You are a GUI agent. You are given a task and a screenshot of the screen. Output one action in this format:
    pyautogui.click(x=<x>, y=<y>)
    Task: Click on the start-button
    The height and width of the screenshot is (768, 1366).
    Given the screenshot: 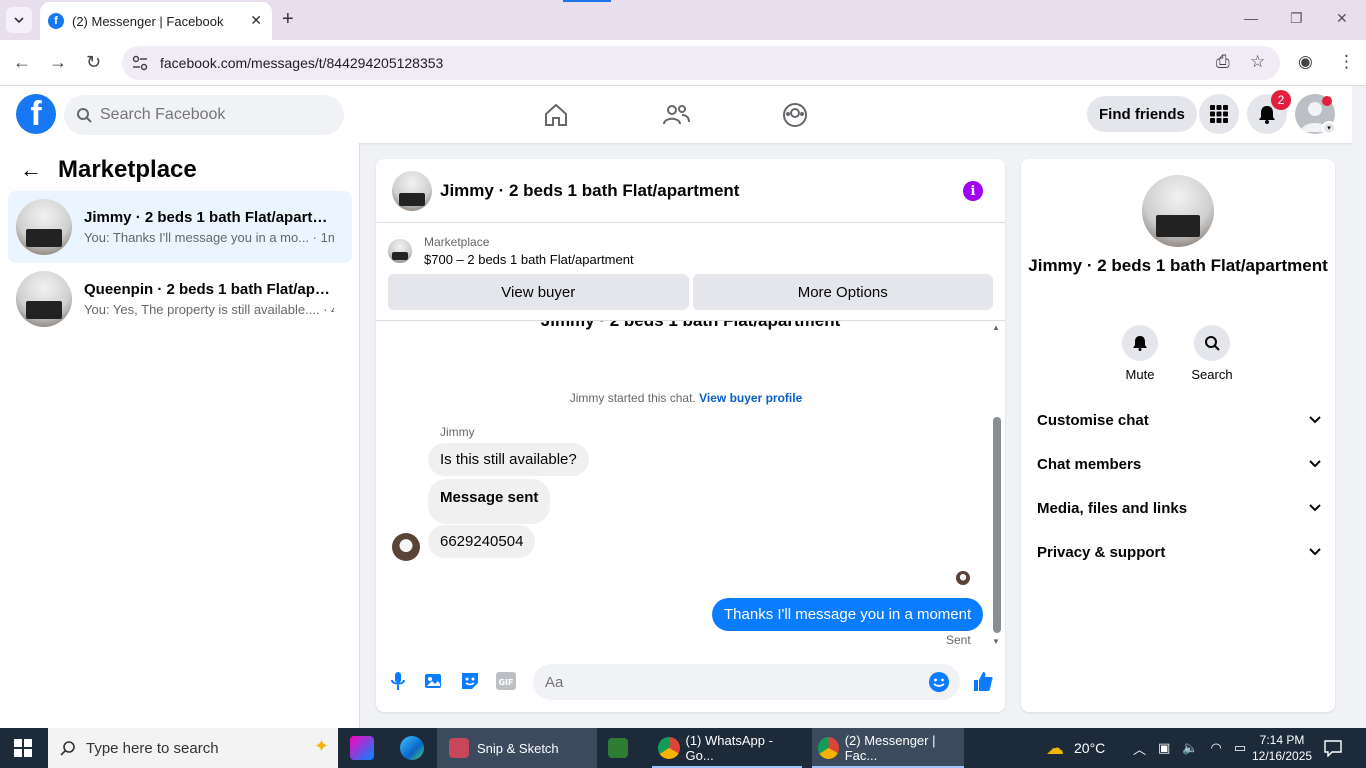 What is the action you would take?
    pyautogui.click(x=23, y=748)
    